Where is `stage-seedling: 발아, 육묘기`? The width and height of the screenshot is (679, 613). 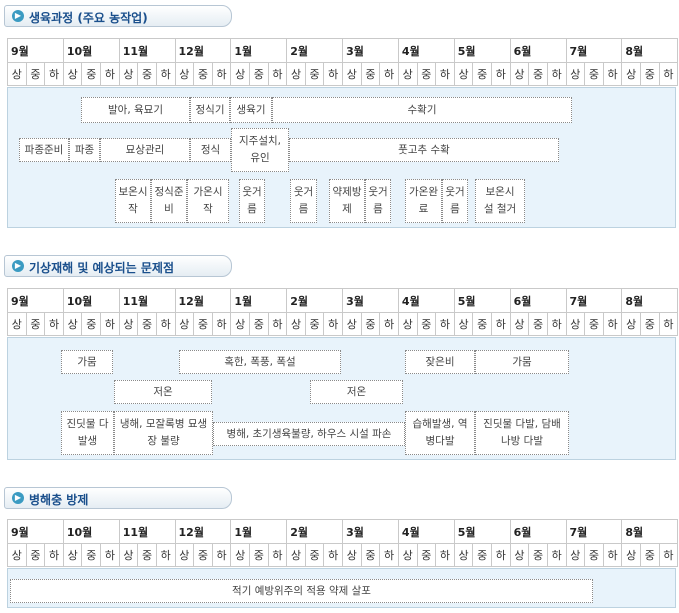
stage-seedling: 발아, 육묘기 is located at coordinates (135, 110).